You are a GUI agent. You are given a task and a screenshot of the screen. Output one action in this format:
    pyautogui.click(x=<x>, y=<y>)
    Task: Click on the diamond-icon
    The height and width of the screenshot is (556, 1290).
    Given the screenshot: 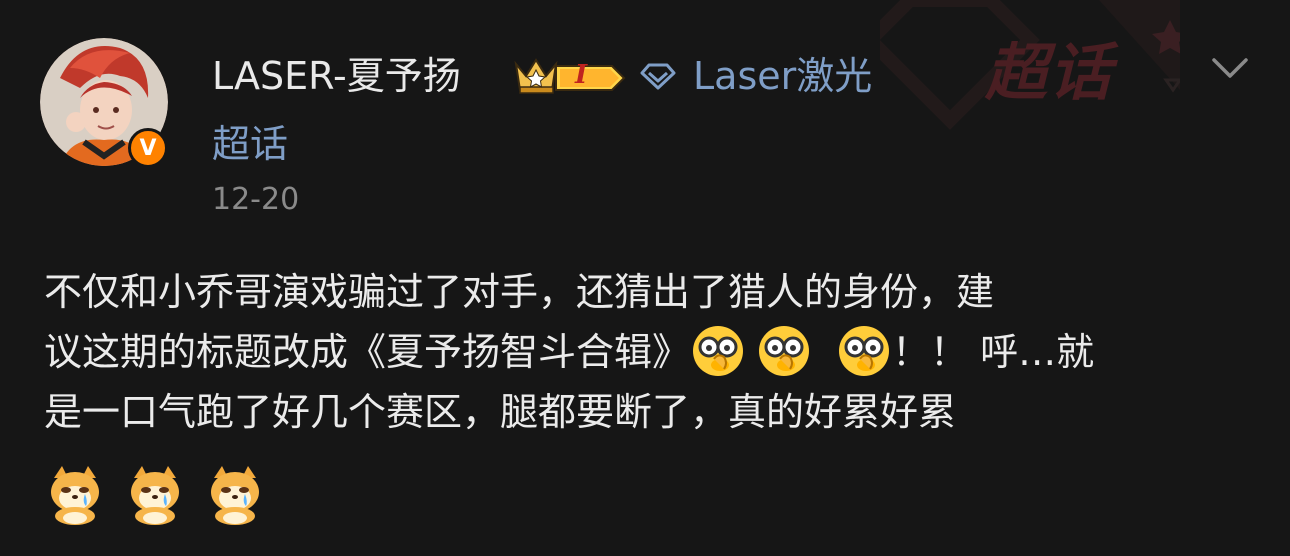 What is the action you would take?
    pyautogui.click(x=658, y=76)
    